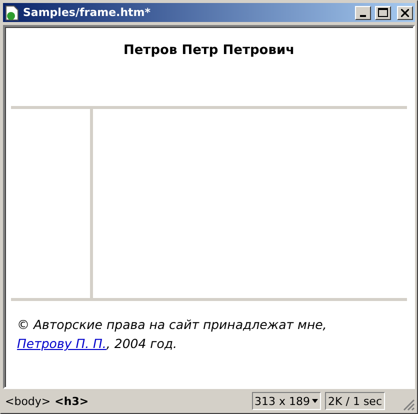 The image size is (418, 414). What do you see at coordinates (355, 401) in the screenshot?
I see `download-time-field: 2K / 1 sec` at bounding box center [355, 401].